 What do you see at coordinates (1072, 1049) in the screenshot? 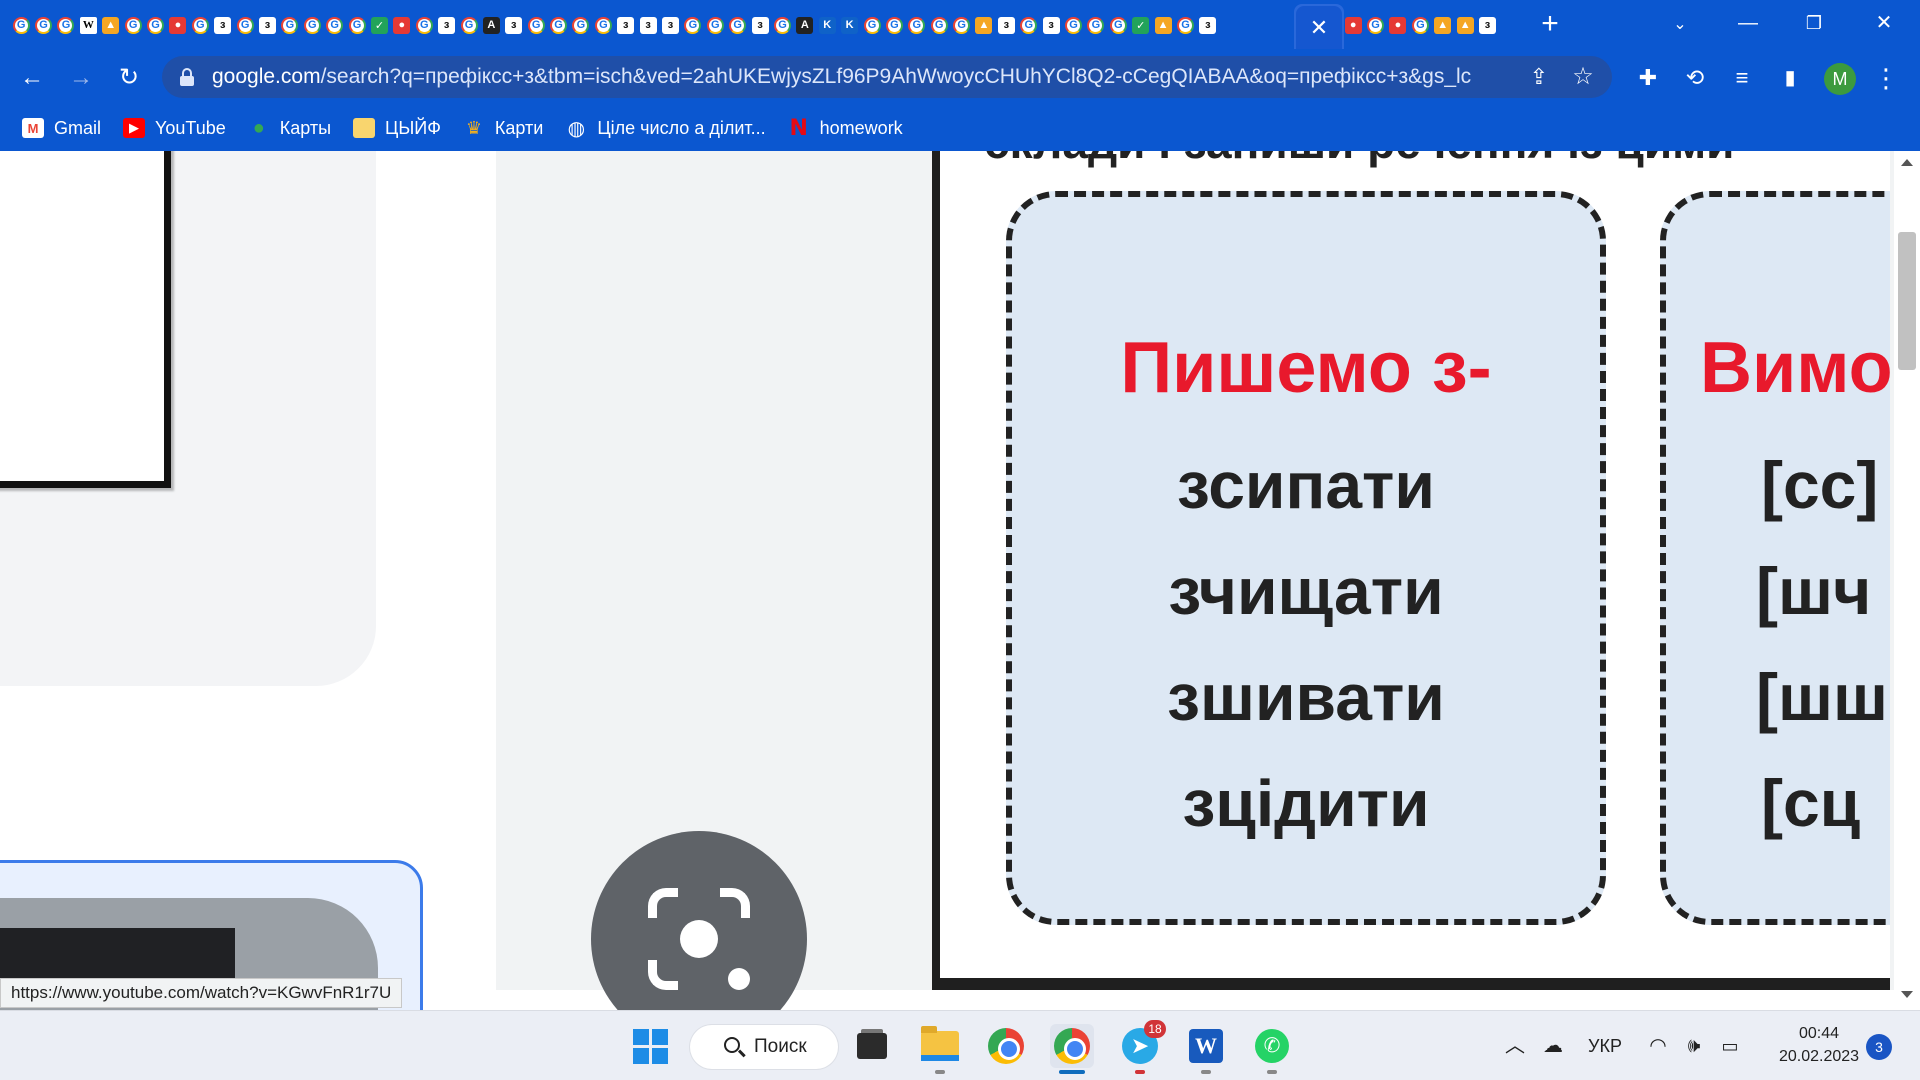
I see `chrome-active-button` at bounding box center [1072, 1049].